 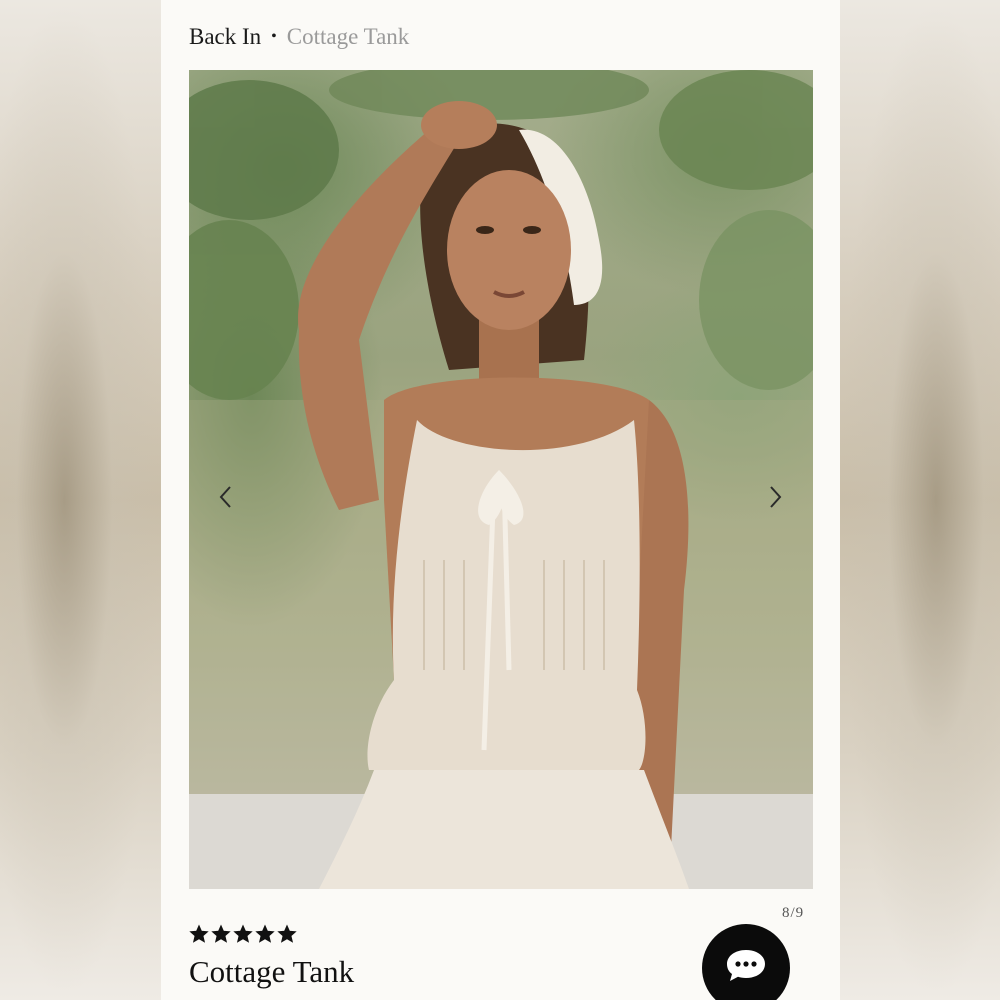 I want to click on chevron-right-icon, so click(x=776, y=497).